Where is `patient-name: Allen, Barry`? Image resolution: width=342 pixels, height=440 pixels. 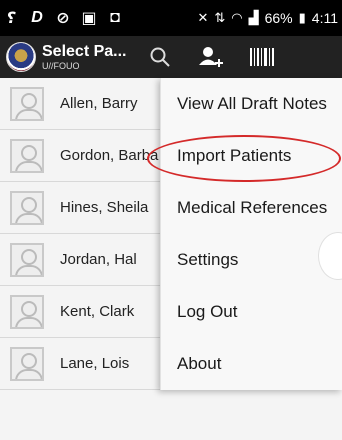
patient-name: Allen, Barry is located at coordinates (99, 103).